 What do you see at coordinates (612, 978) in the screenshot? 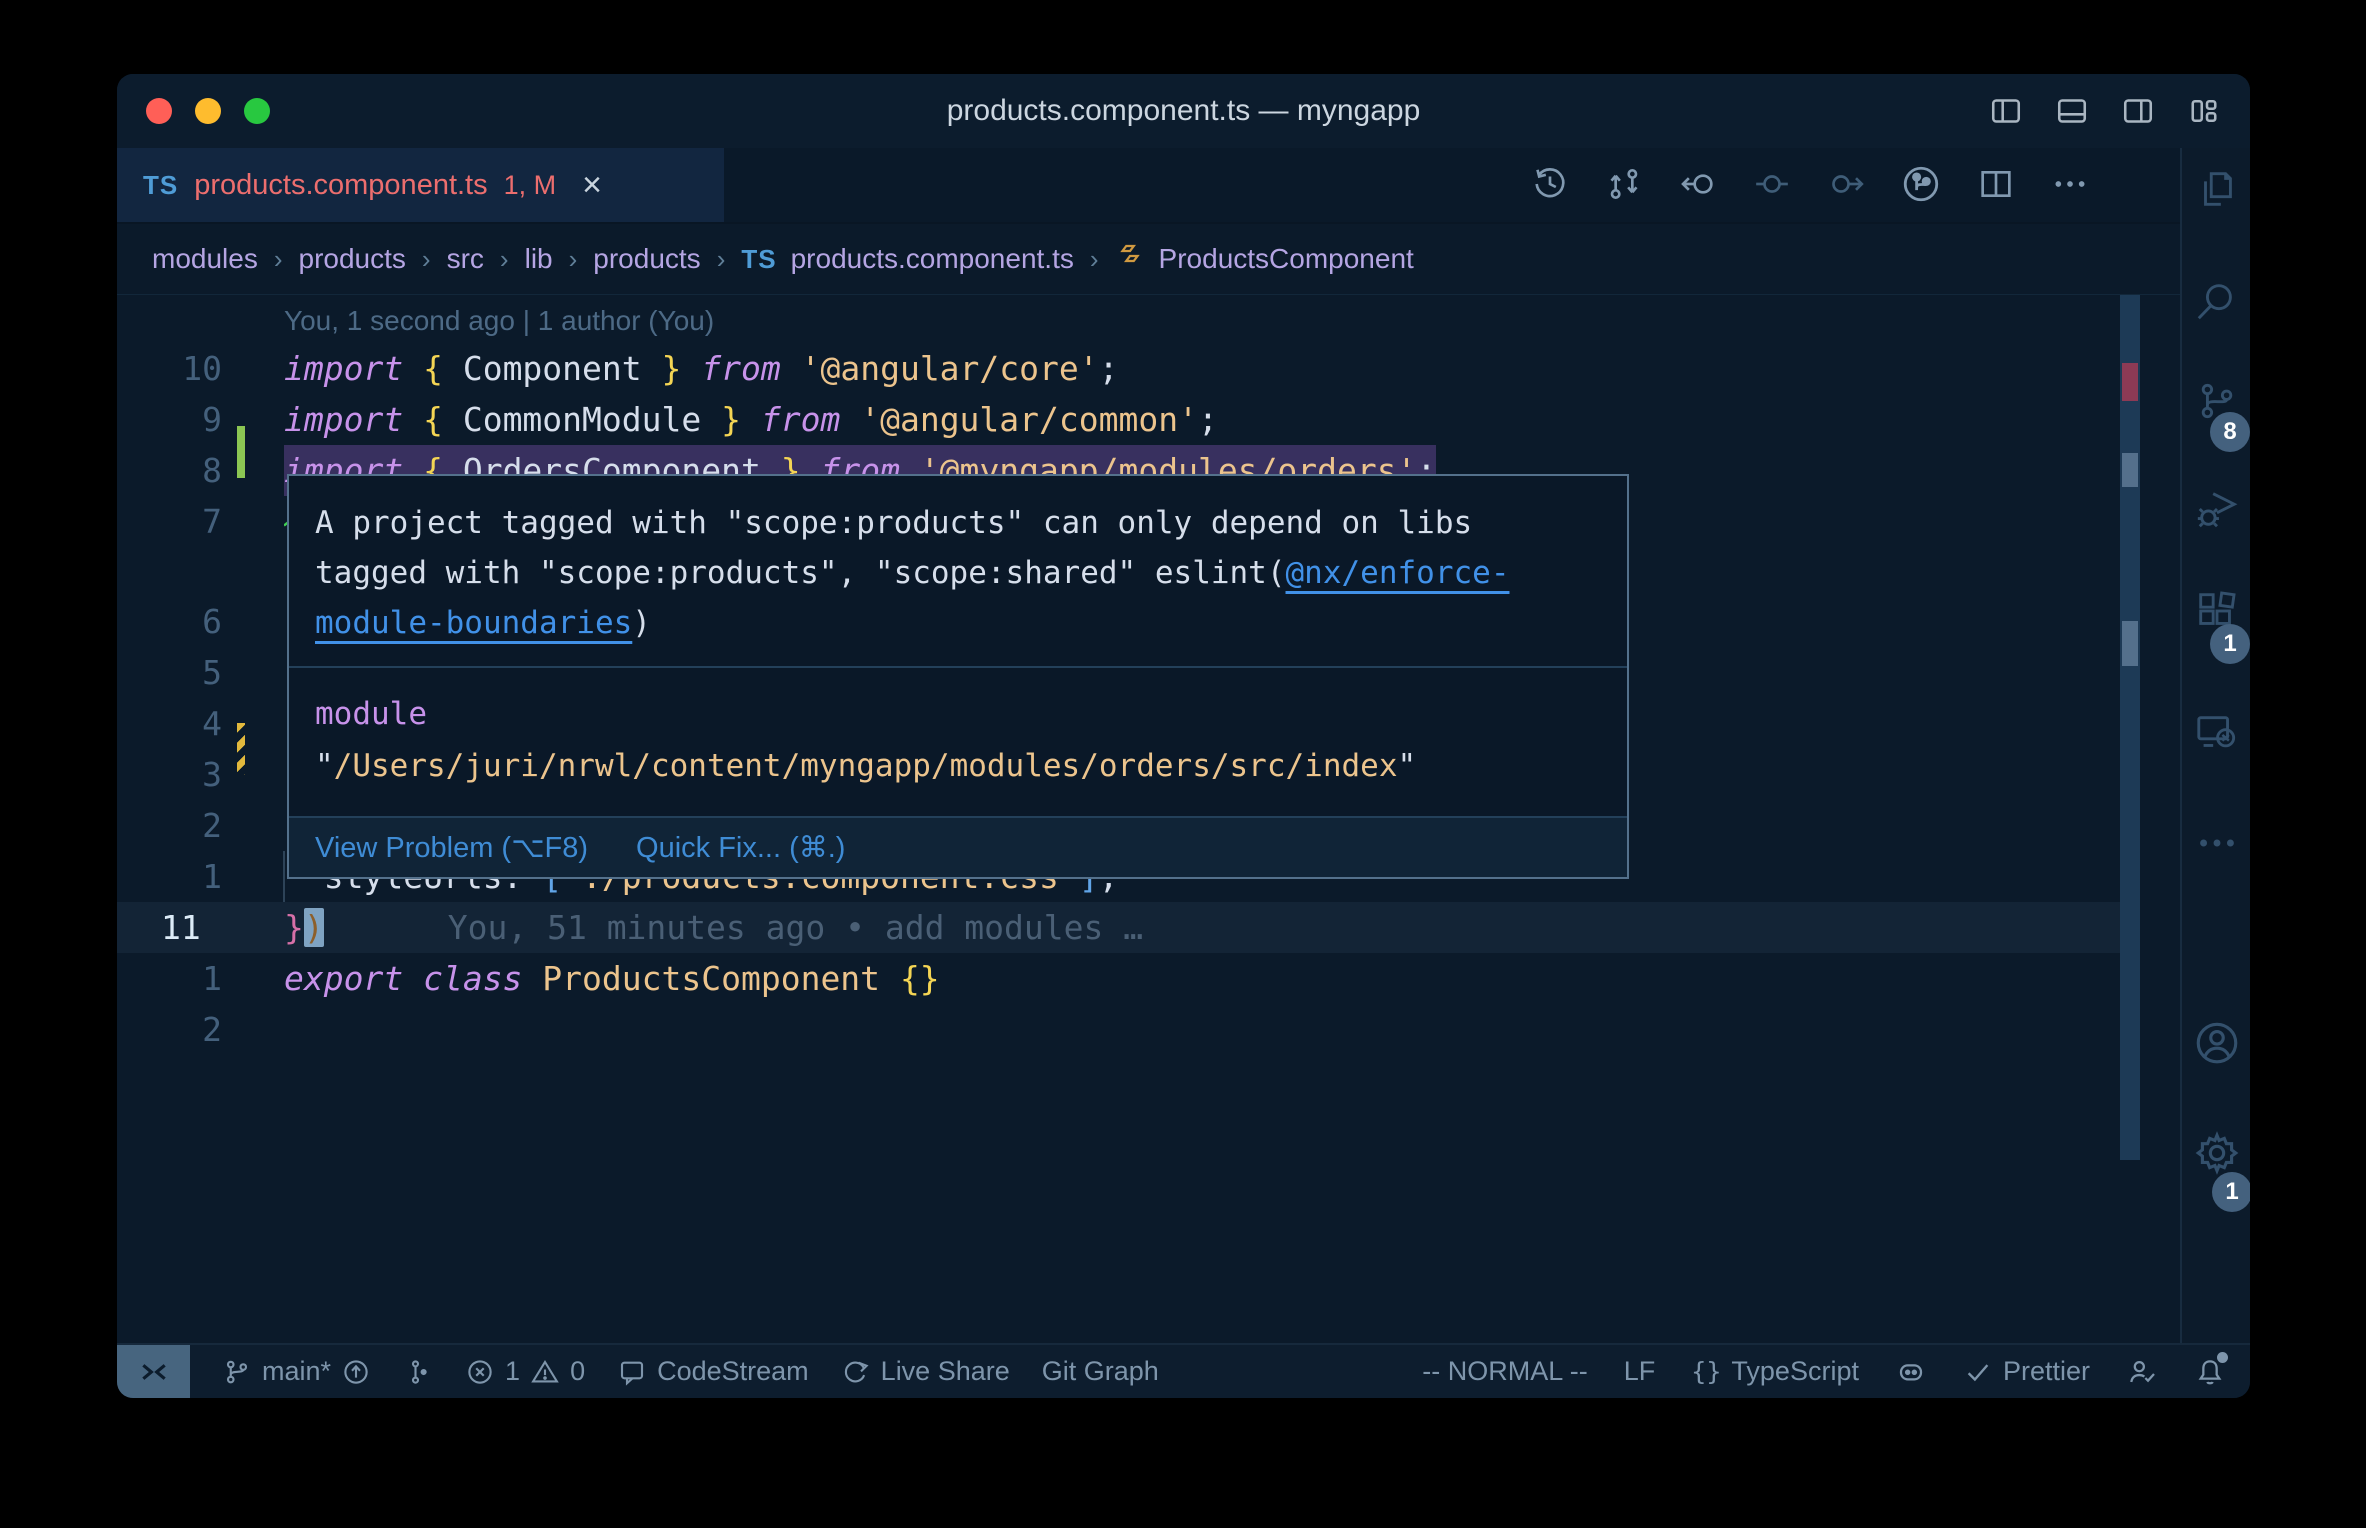
I see `code-tokens: export class ProductsComponent {}` at bounding box center [612, 978].